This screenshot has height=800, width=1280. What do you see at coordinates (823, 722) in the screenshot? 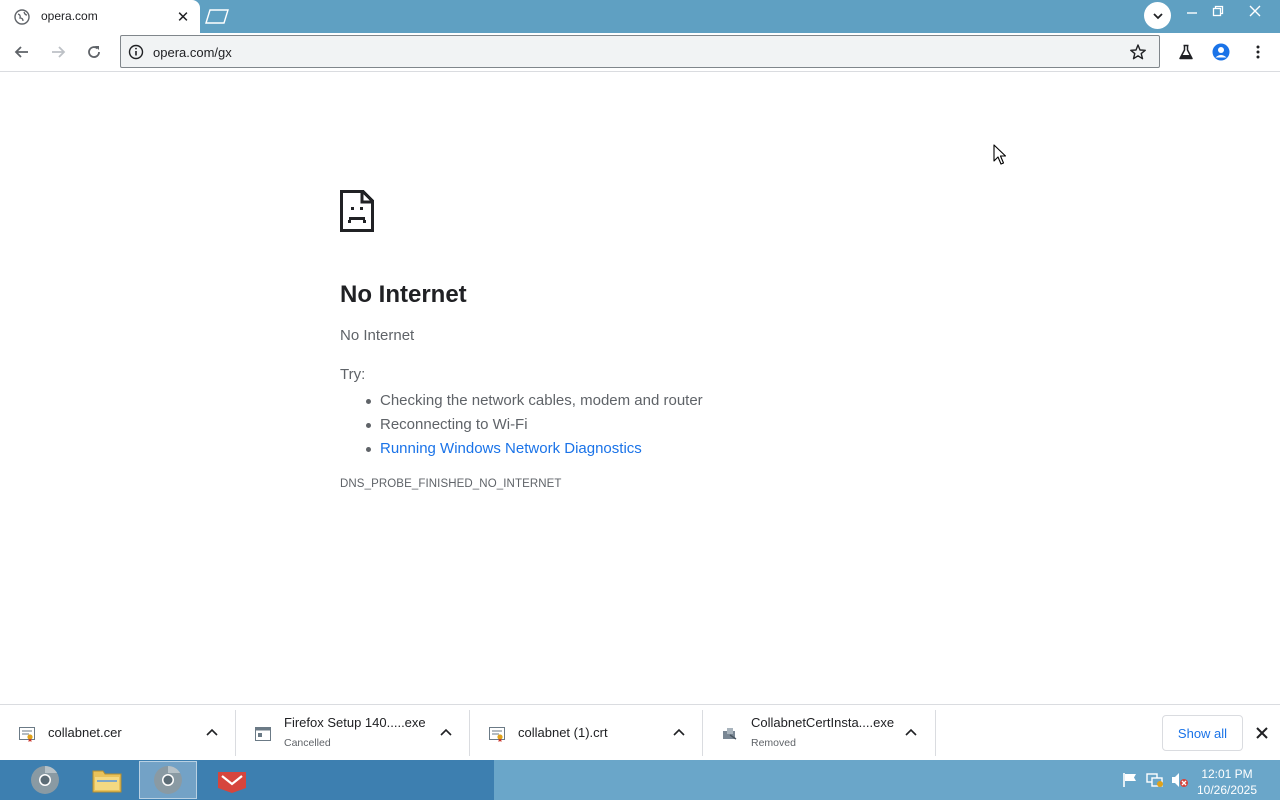
I see `download-filename: CollabnetCertInsta....exe` at bounding box center [823, 722].